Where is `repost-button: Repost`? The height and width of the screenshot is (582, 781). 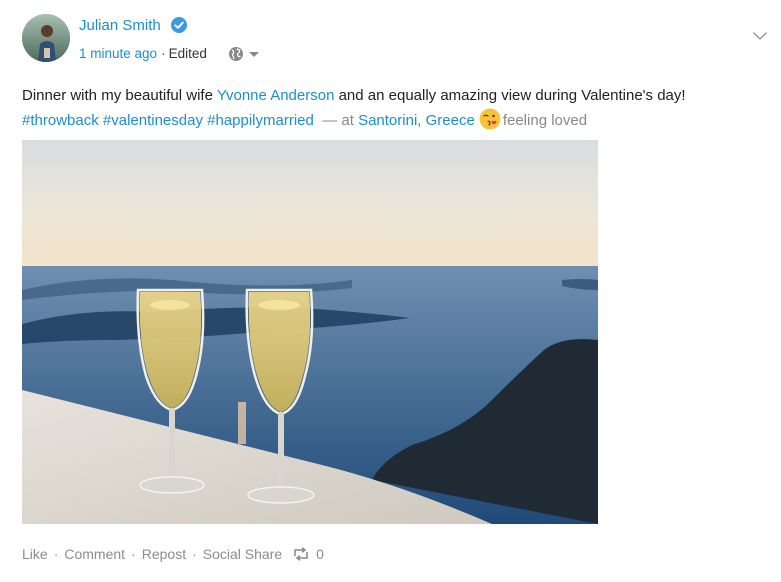 repost-button: Repost is located at coordinates (164, 554).